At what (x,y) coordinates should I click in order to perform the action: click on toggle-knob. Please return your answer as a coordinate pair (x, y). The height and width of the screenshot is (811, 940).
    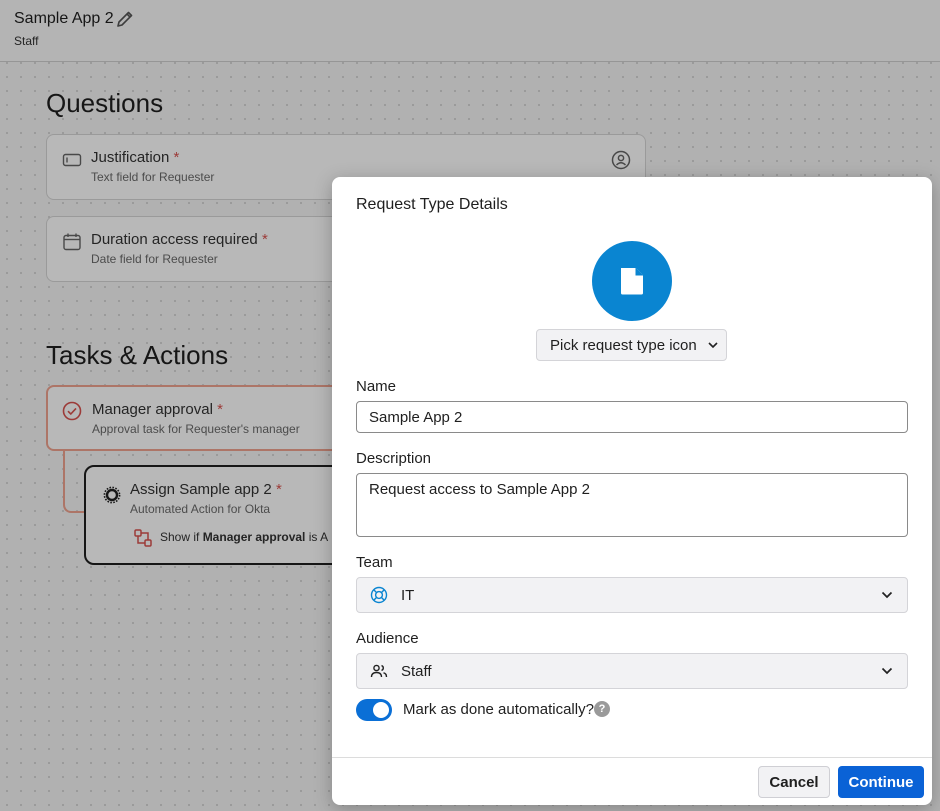
    Looking at the image, I should click on (381, 710).